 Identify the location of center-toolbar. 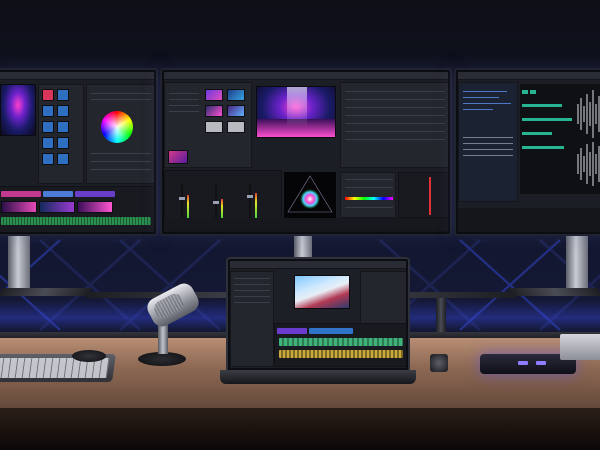
(306, 225).